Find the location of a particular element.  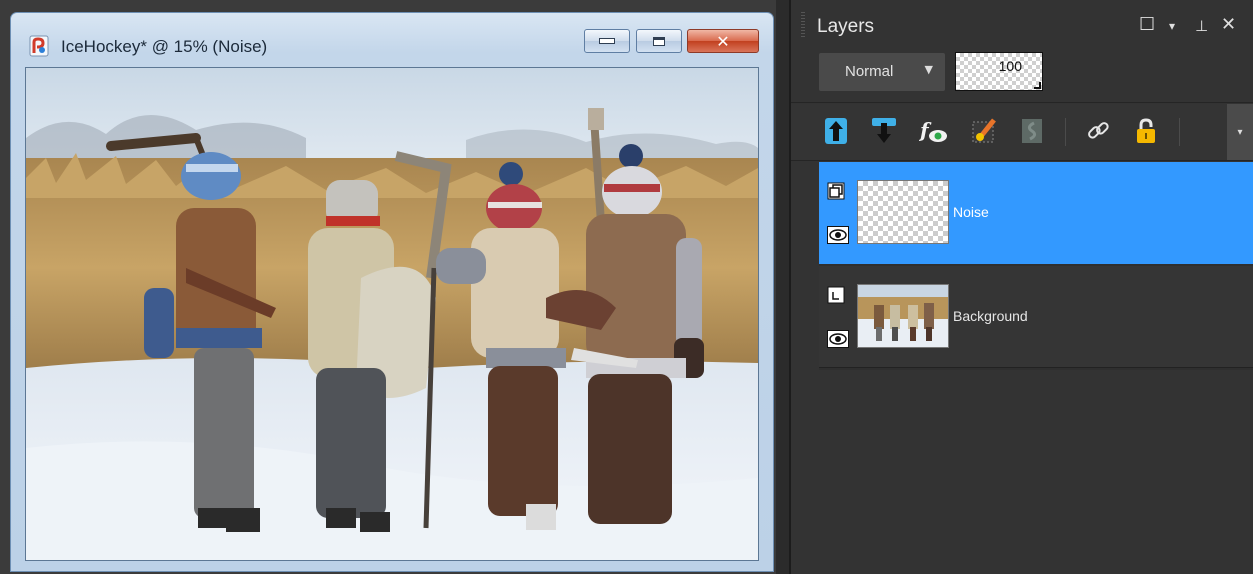

close-icon: ✕ is located at coordinates (723, 41).